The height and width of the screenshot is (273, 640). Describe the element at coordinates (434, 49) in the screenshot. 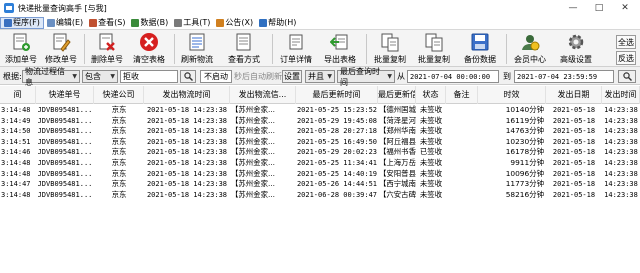

I see `batch-copy-button-2: 批量复制` at that location.